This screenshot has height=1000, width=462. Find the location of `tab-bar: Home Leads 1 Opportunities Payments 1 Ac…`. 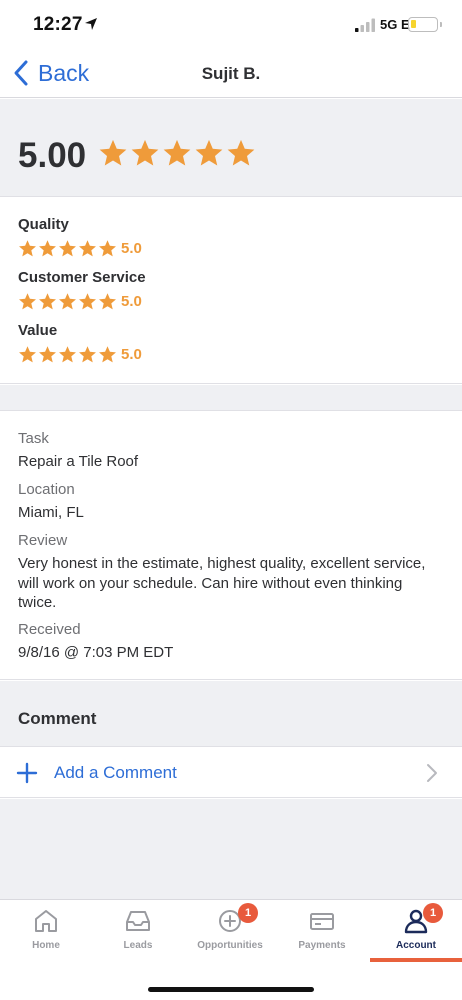

tab-bar: Home Leads 1 Opportunities Payments 1 Ac… is located at coordinates (231, 949).